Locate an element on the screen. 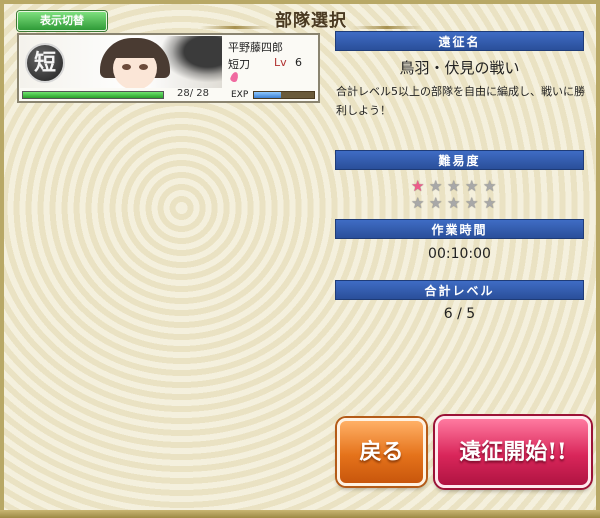 Image resolution: width=600 pixels, height=518 pixels. character-card: 短 平野藤四郎 短刀 Lv 6 28/ 28 EXP is located at coordinates (168, 68).